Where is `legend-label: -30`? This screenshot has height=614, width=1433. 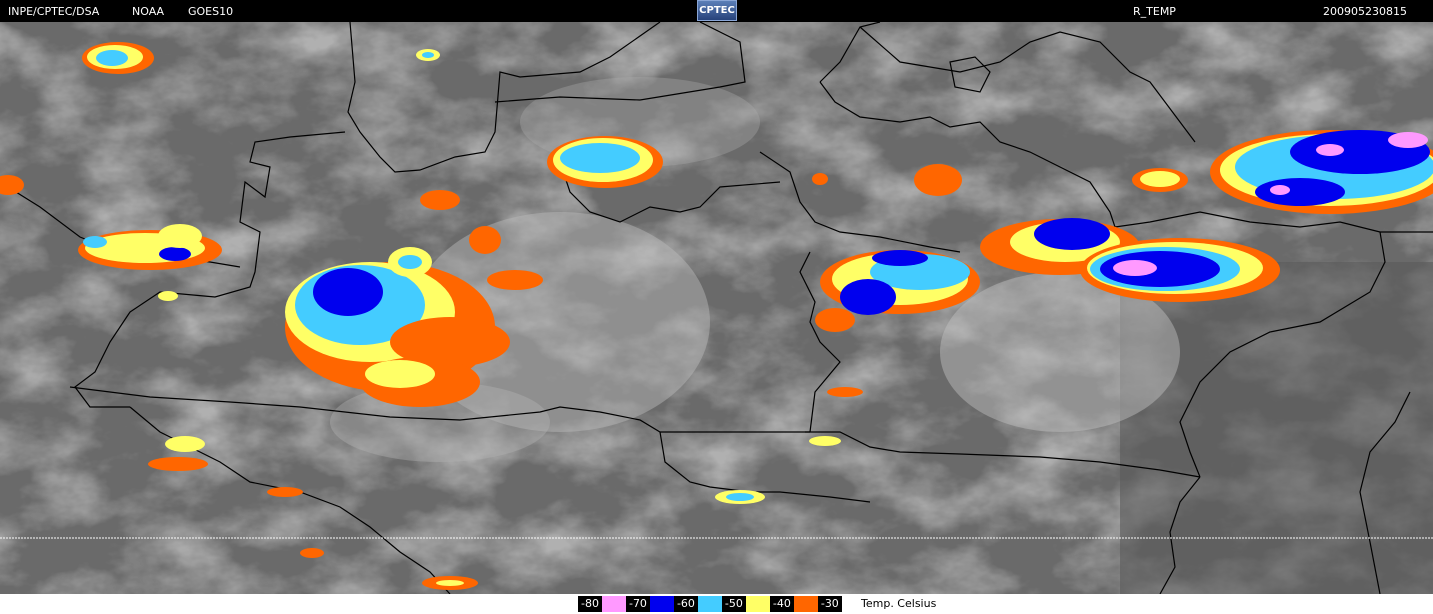
legend-label: -30 is located at coordinates (829, 604).